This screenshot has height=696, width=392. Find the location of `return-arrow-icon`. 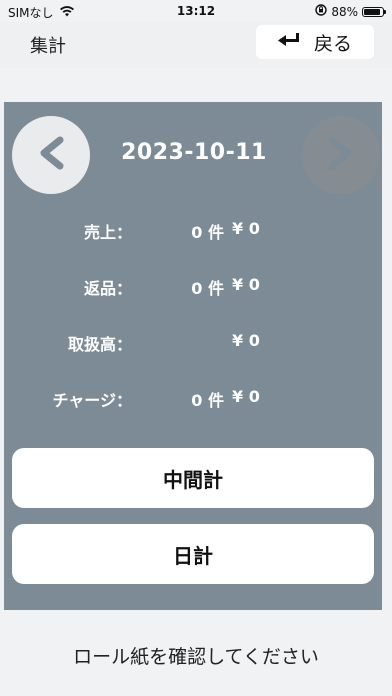

return-arrow-icon is located at coordinates (290, 42).